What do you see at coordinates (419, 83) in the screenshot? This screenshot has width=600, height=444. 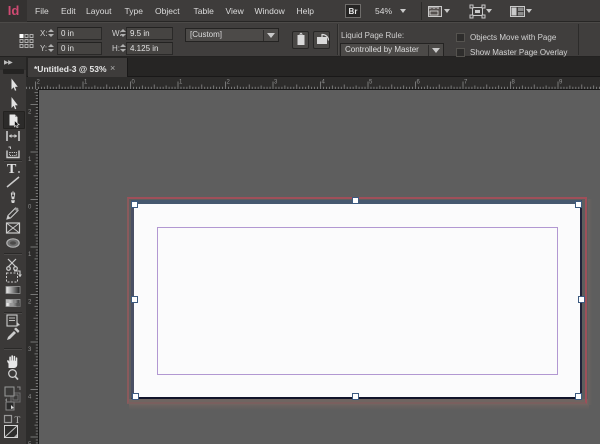 I see `svg-text: 6` at bounding box center [419, 83].